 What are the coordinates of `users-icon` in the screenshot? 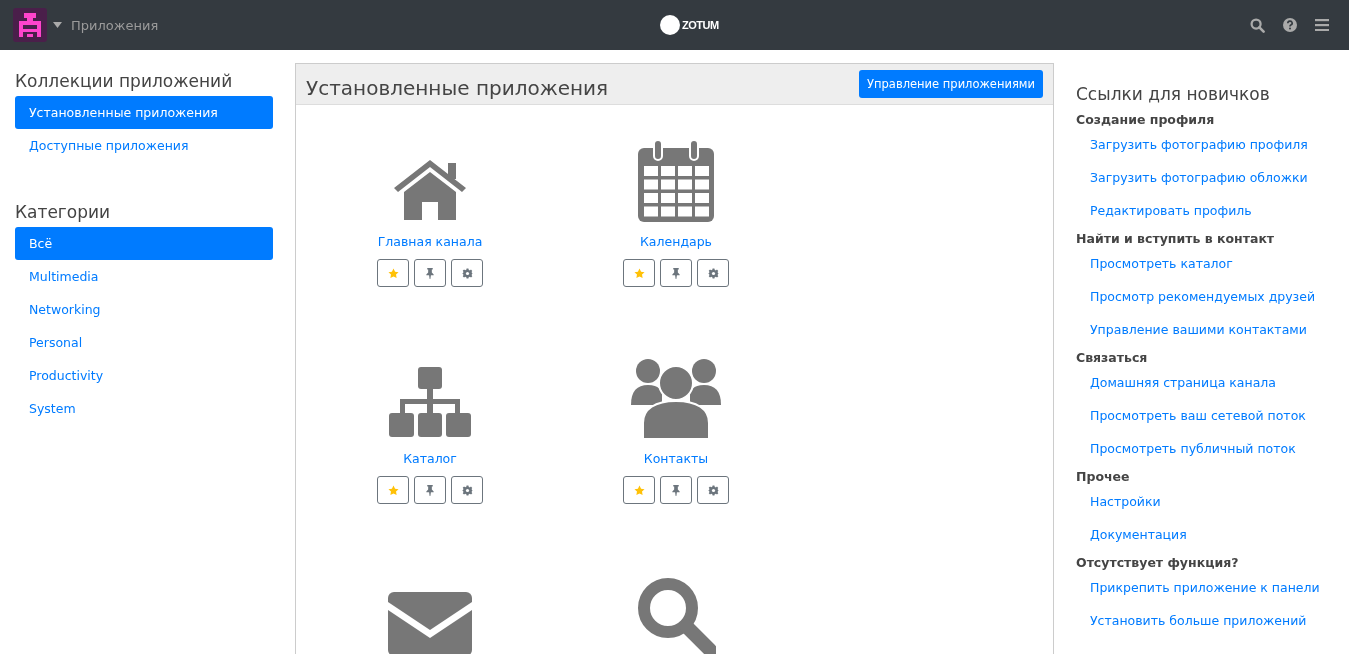 It's located at (676, 398).